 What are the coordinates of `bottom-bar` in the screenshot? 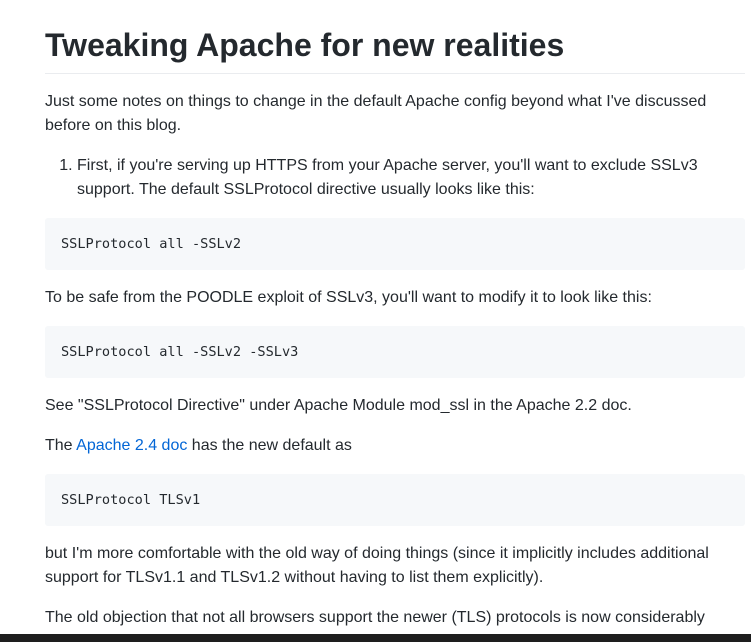 It's located at (375, 638).